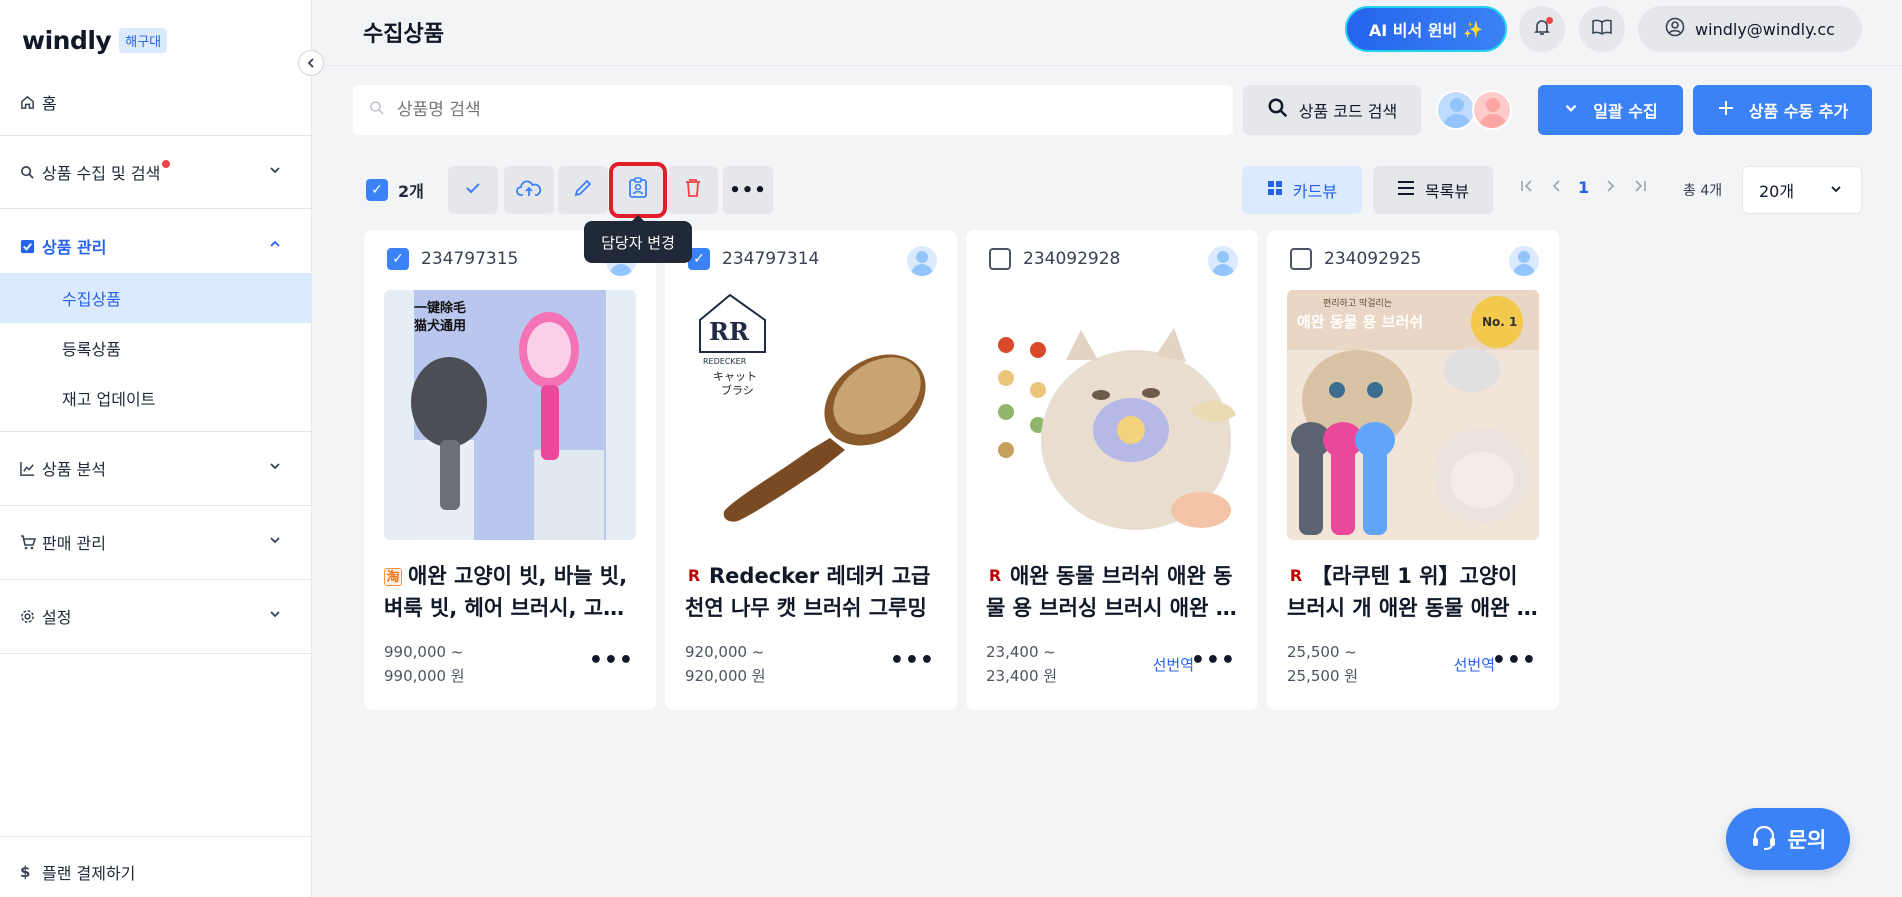 Image resolution: width=1902 pixels, height=897 pixels. What do you see at coordinates (511, 592) in the screenshot?
I see `product-title: 淘애완 고양이 빗, 바늘 빗, 벼룩 빗, 헤어 브러시, 고양이 빗` at bounding box center [511, 592].